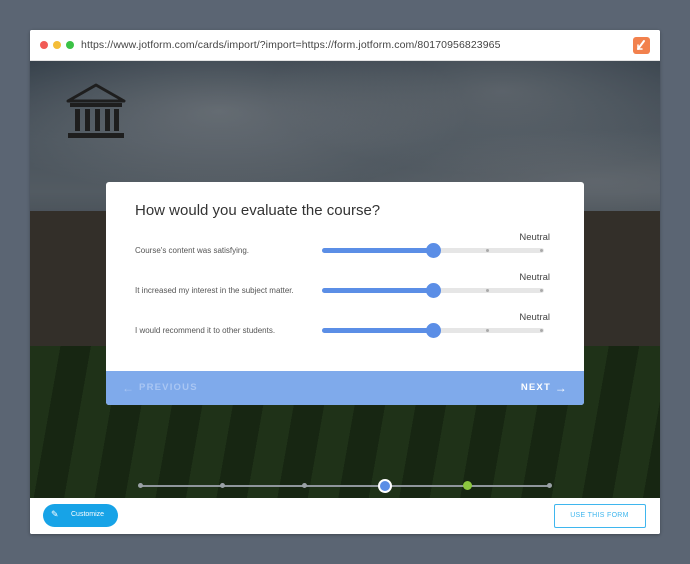 The image size is (690, 564). What do you see at coordinates (168, 387) in the screenshot?
I see `previous-button-label: PREVIOUS` at bounding box center [168, 387].